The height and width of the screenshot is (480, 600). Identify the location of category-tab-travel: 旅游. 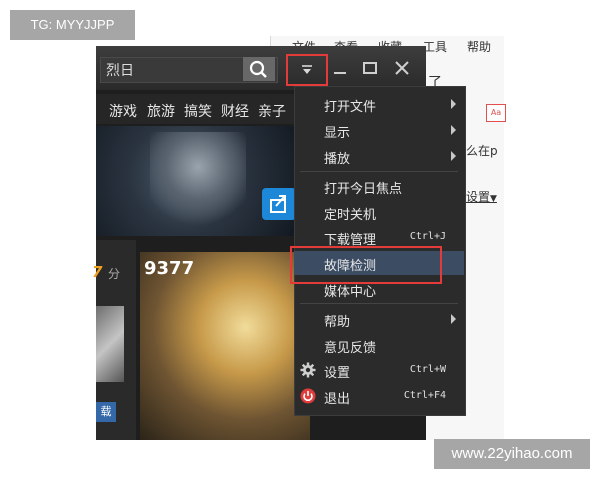
(161, 111).